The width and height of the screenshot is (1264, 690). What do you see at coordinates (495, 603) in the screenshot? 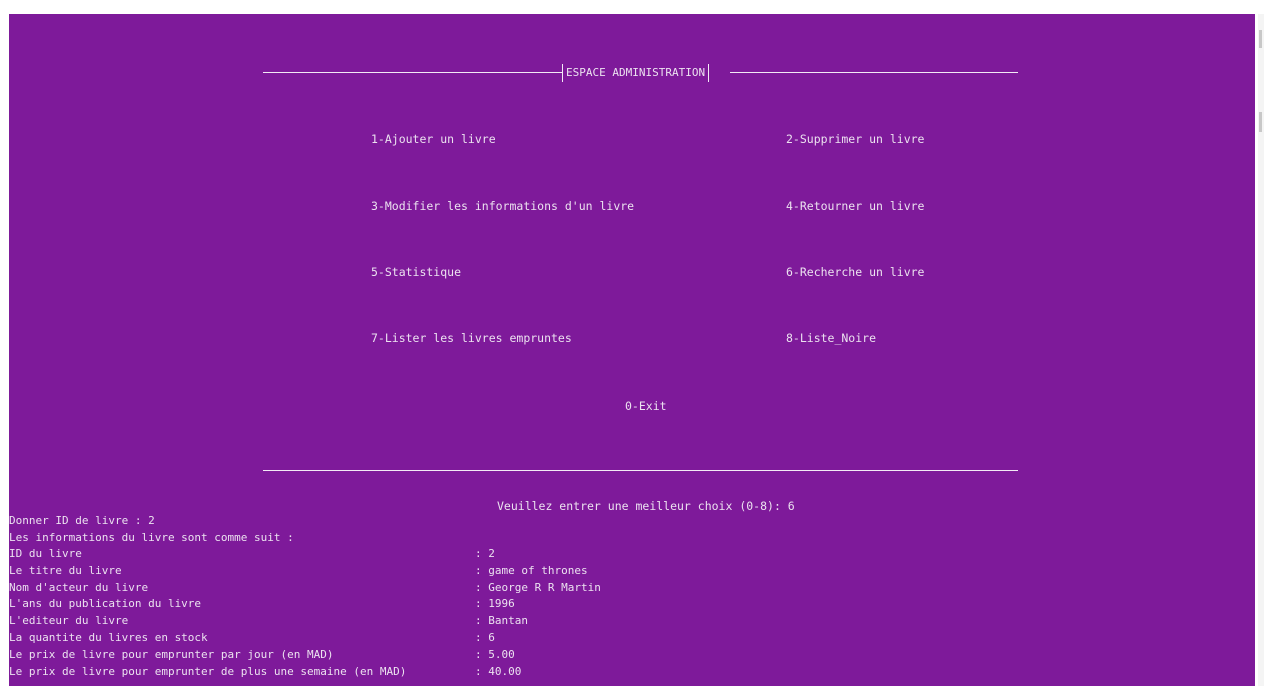
I see `info-value-annee: : 1996` at bounding box center [495, 603].